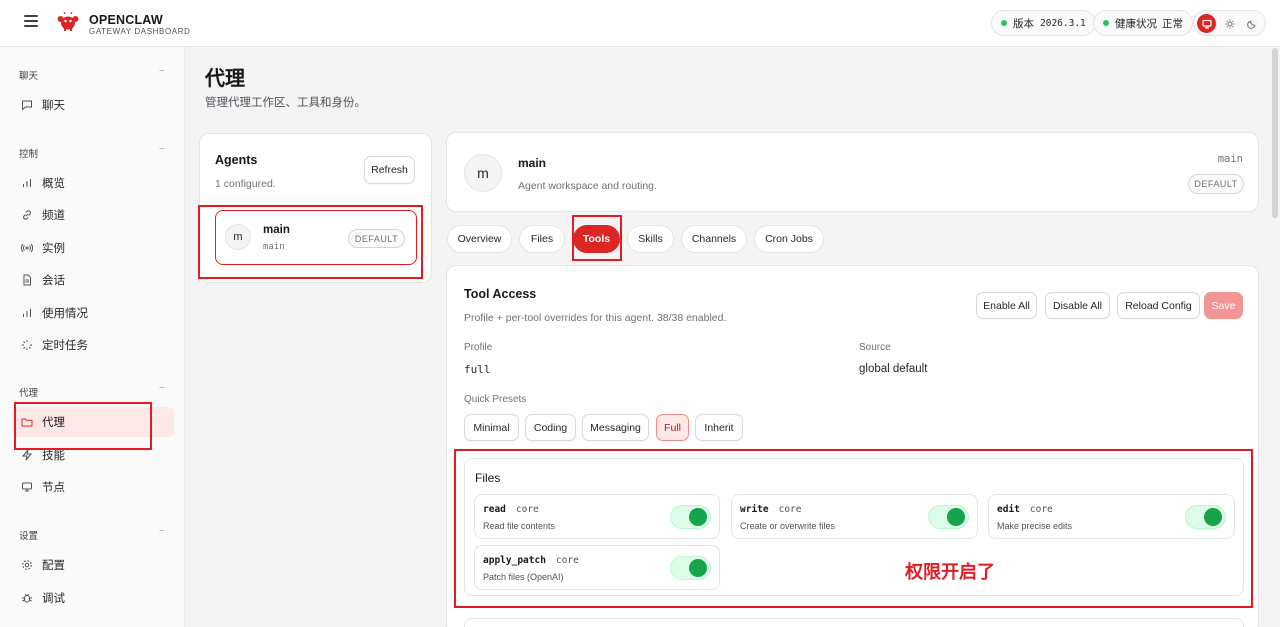 This screenshot has height=627, width=1280. Describe the element at coordinates (1136, 23) in the screenshot. I see `health-label: 健康状况` at that location.